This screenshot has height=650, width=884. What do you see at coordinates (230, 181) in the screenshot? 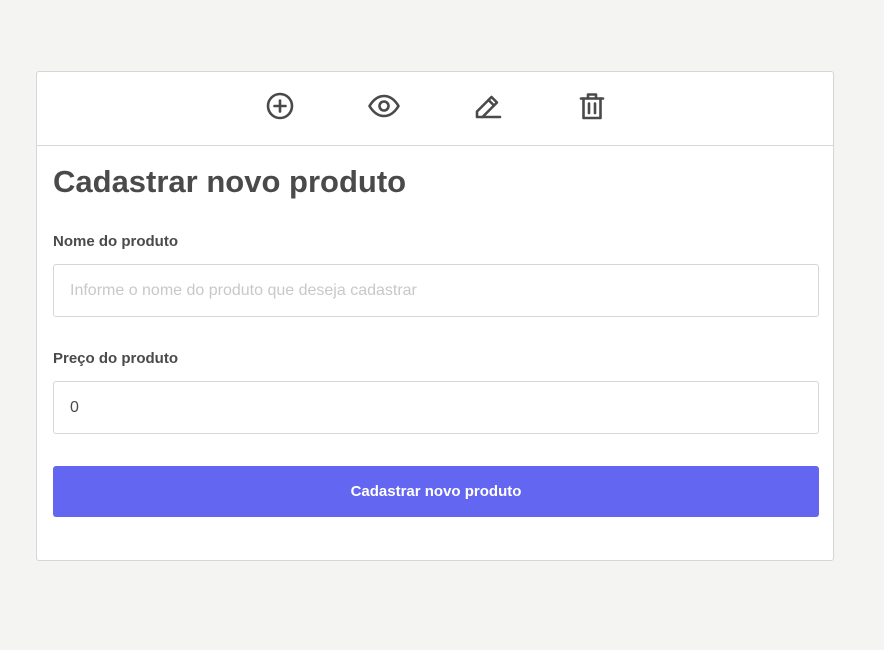
I see `page-title: Cadastrar novo produto` at bounding box center [230, 181].